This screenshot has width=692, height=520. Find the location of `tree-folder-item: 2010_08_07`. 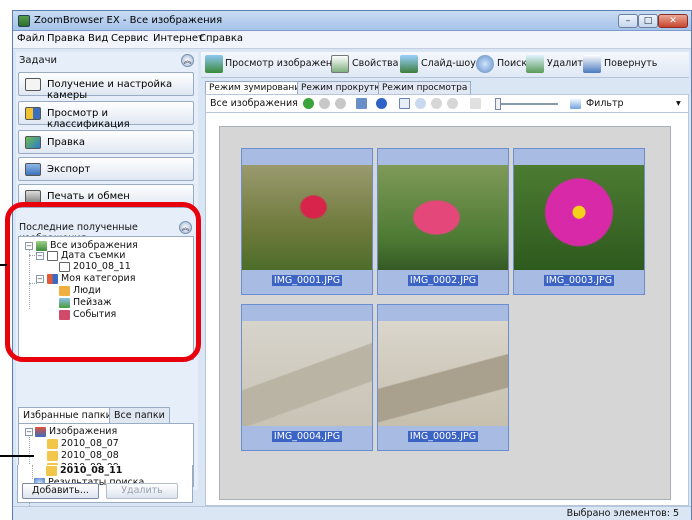

tree-folder-item: 2010_08_07 is located at coordinates (90, 443).